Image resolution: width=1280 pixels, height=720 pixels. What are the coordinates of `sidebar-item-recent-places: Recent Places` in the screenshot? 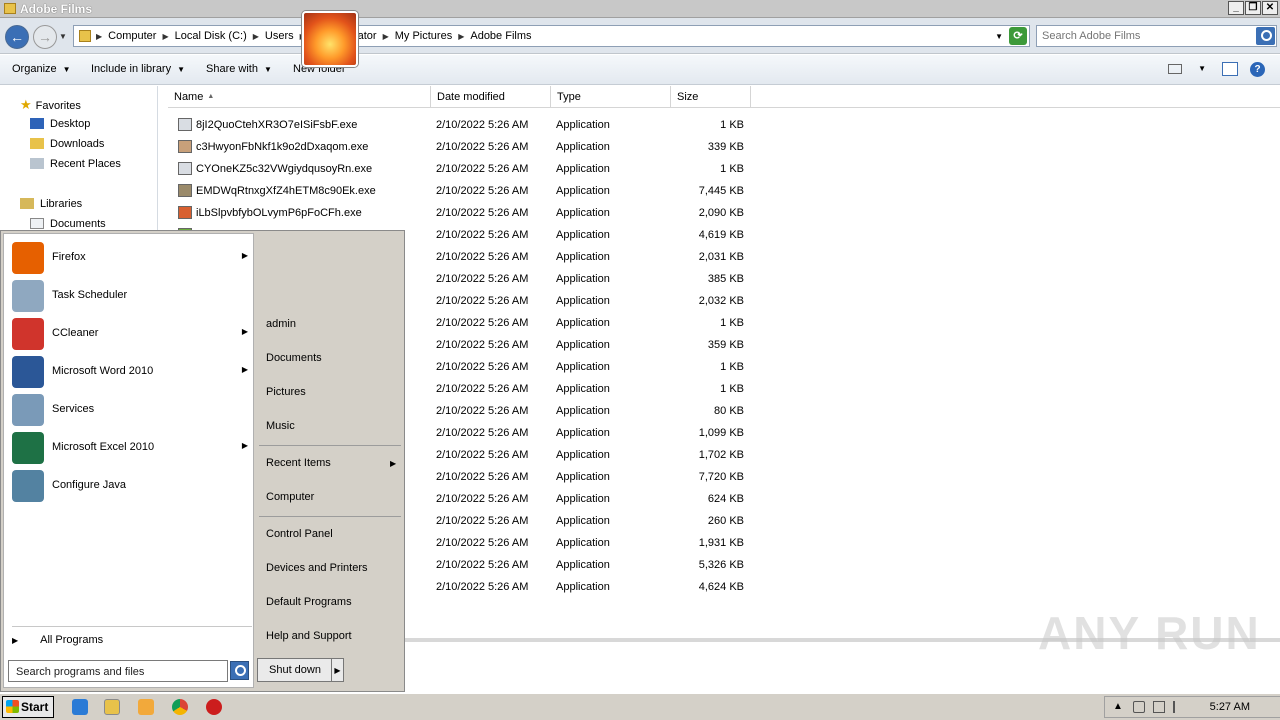 It's located at (75, 164).